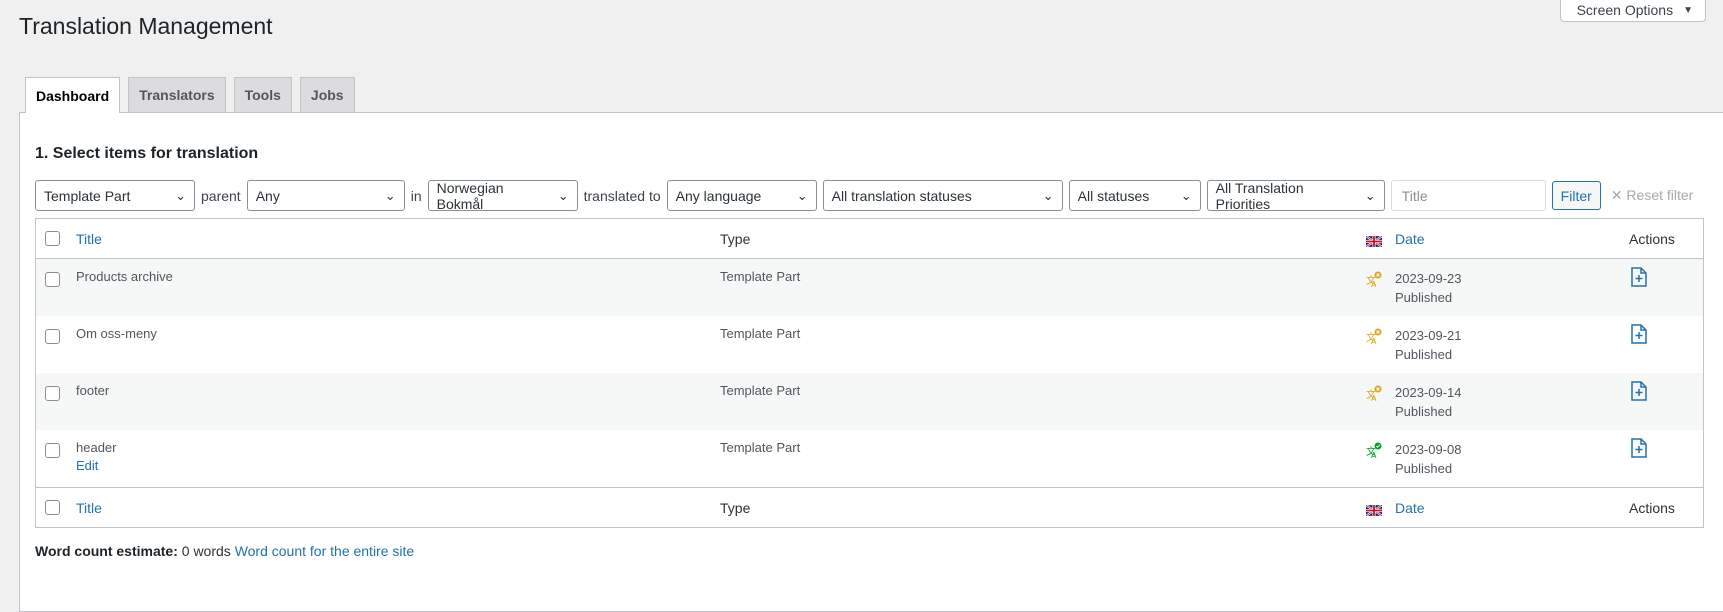 The width and height of the screenshot is (1723, 612). What do you see at coordinates (1625, 10) in the screenshot?
I see `screen-options-label: Screen Options` at bounding box center [1625, 10].